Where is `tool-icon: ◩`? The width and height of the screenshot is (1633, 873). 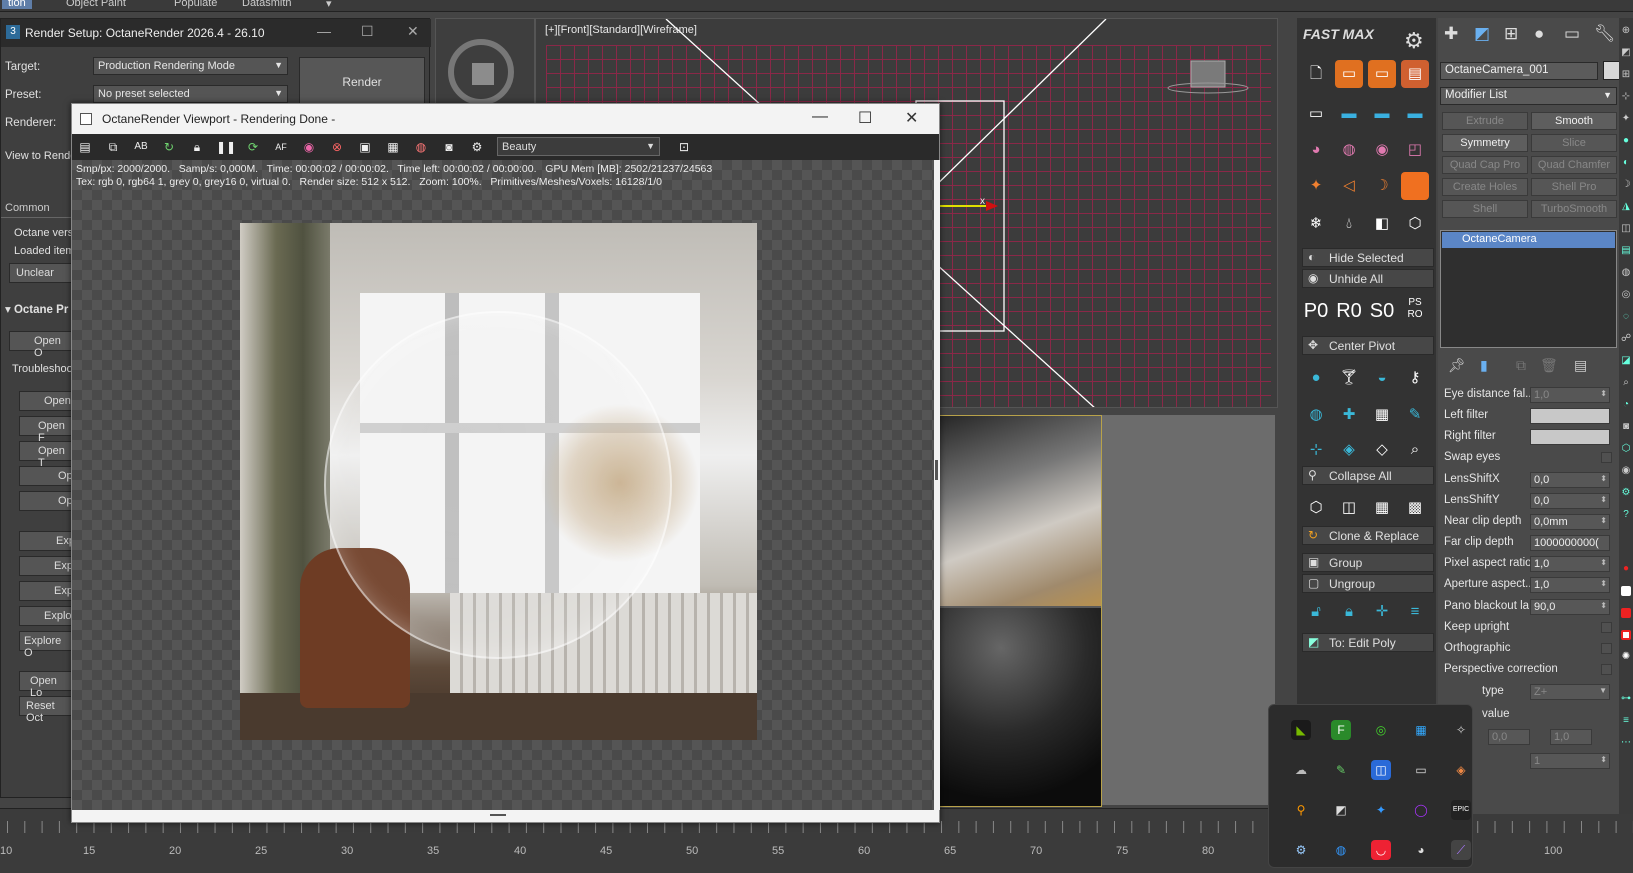 tool-icon: ◩ is located at coordinates (1626, 53).